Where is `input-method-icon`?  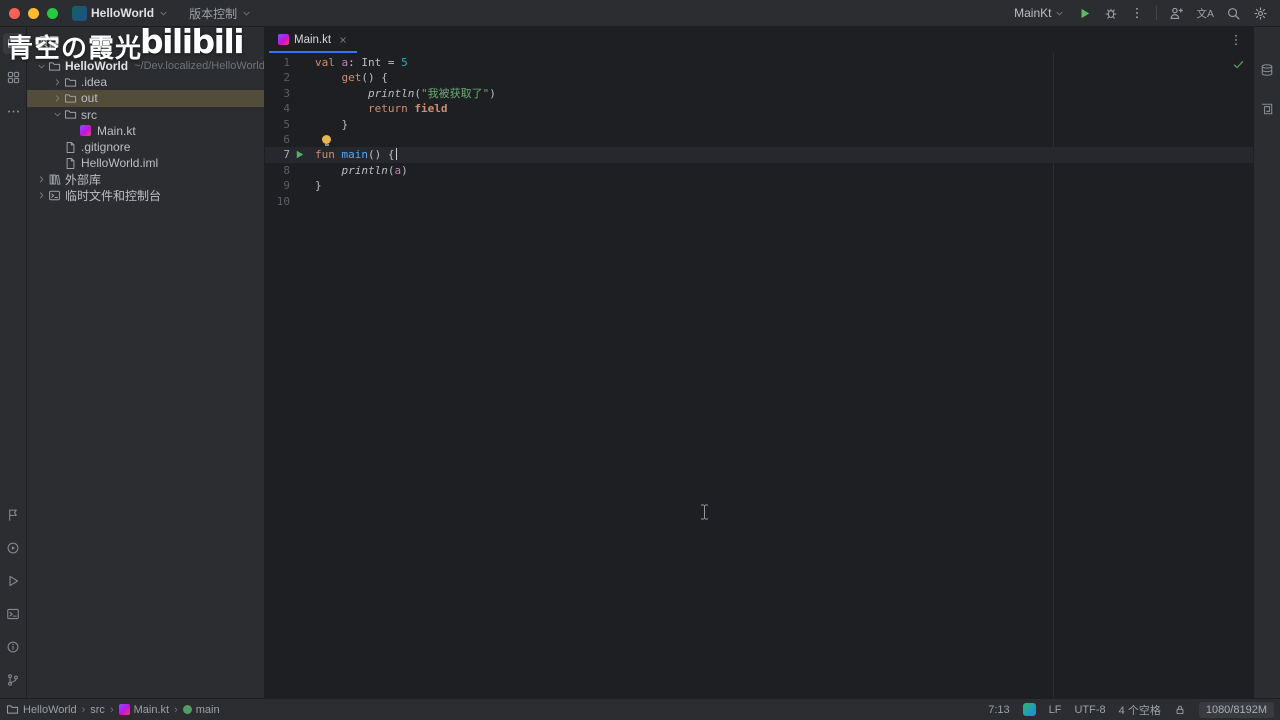
input-method-icon is located at coordinates (1029, 709).